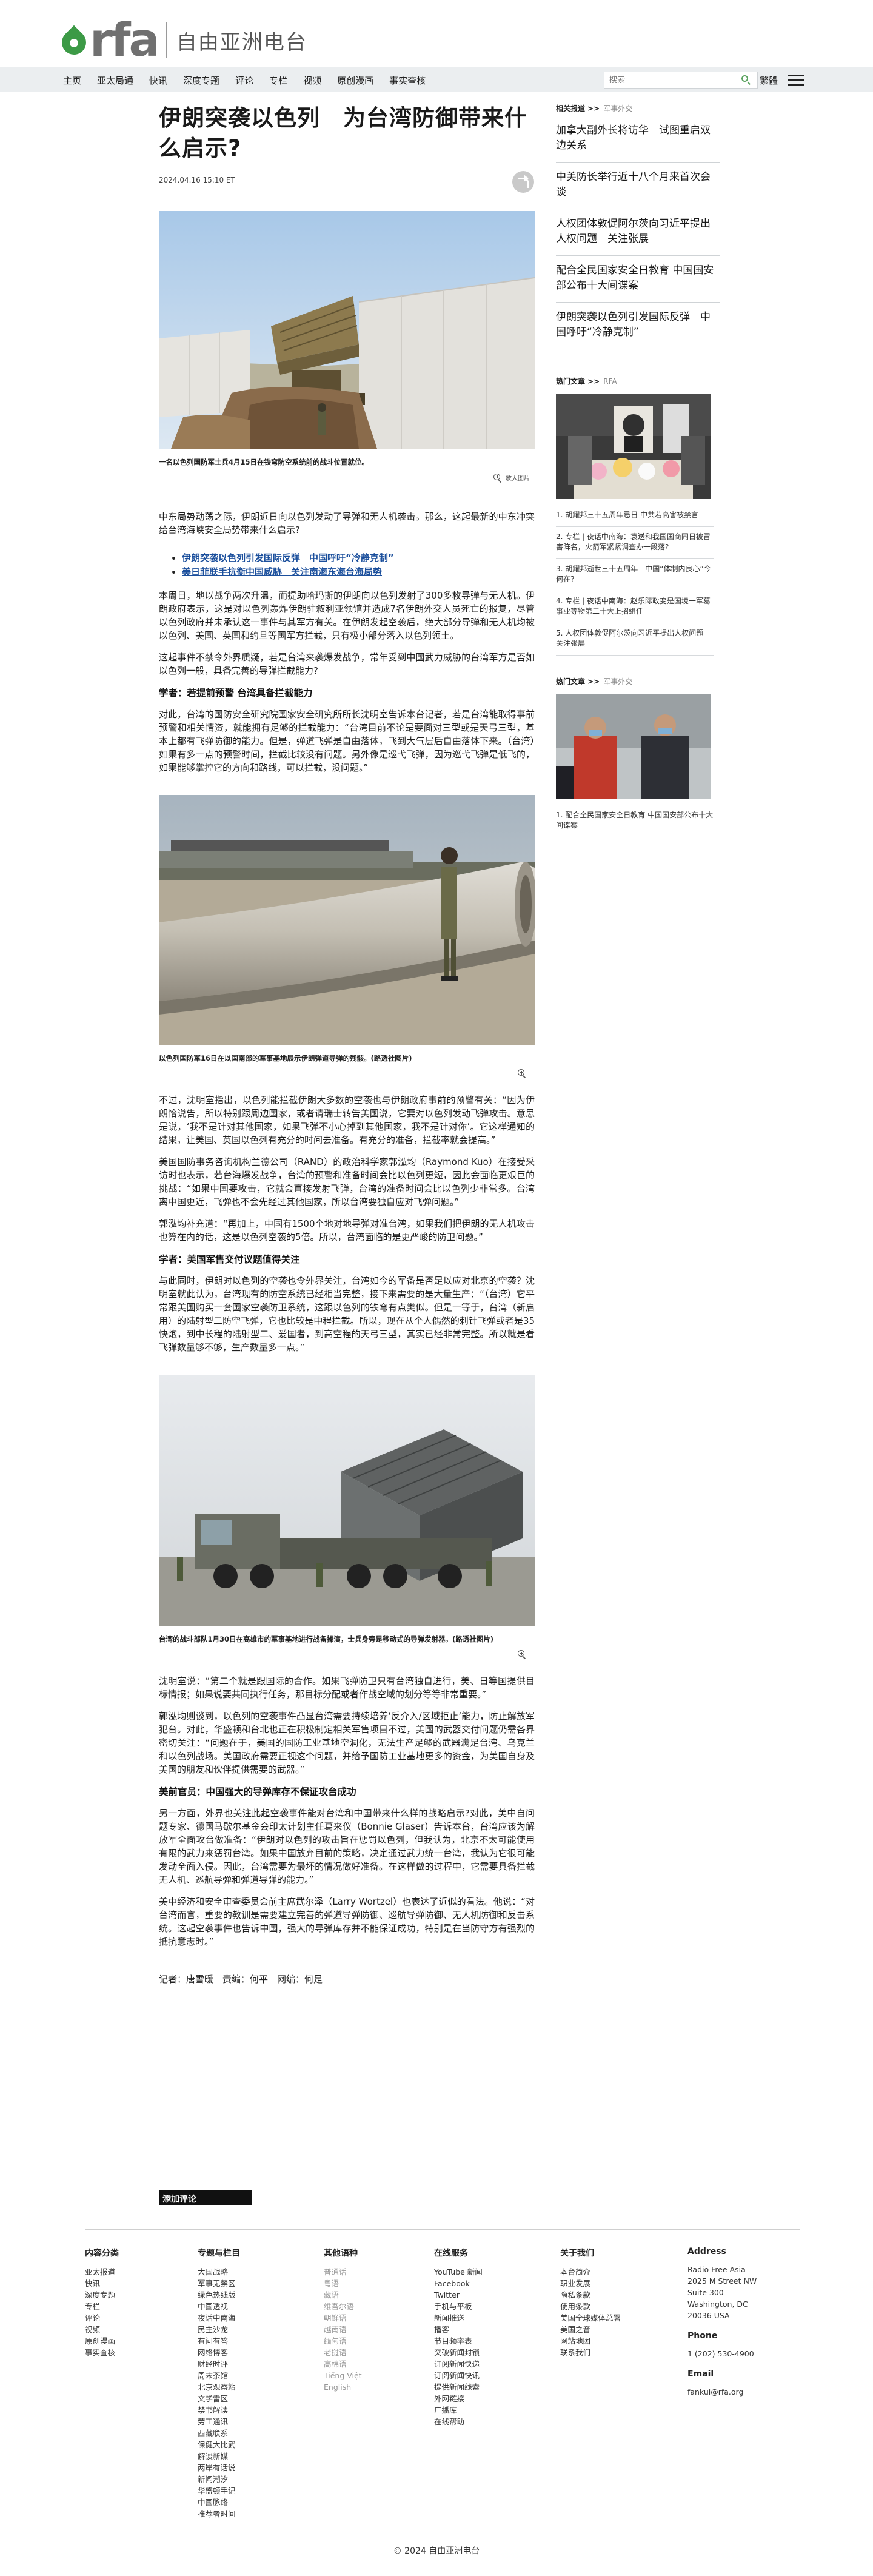 This screenshot has height=2576, width=873. What do you see at coordinates (201, 80) in the screenshot?
I see `nav-item: 深度专题` at bounding box center [201, 80].